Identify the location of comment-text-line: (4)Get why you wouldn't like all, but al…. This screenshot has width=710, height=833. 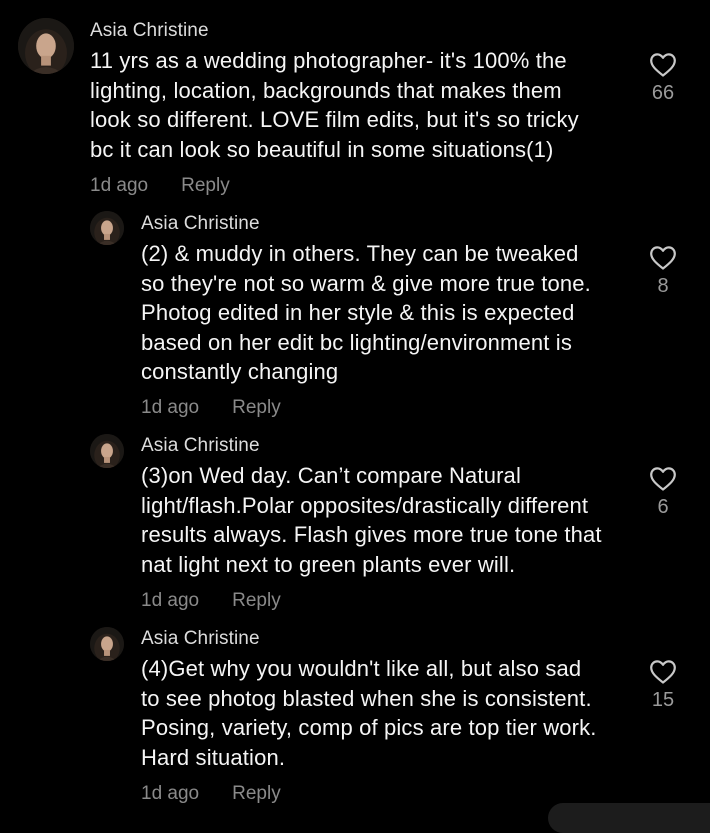
(361, 668).